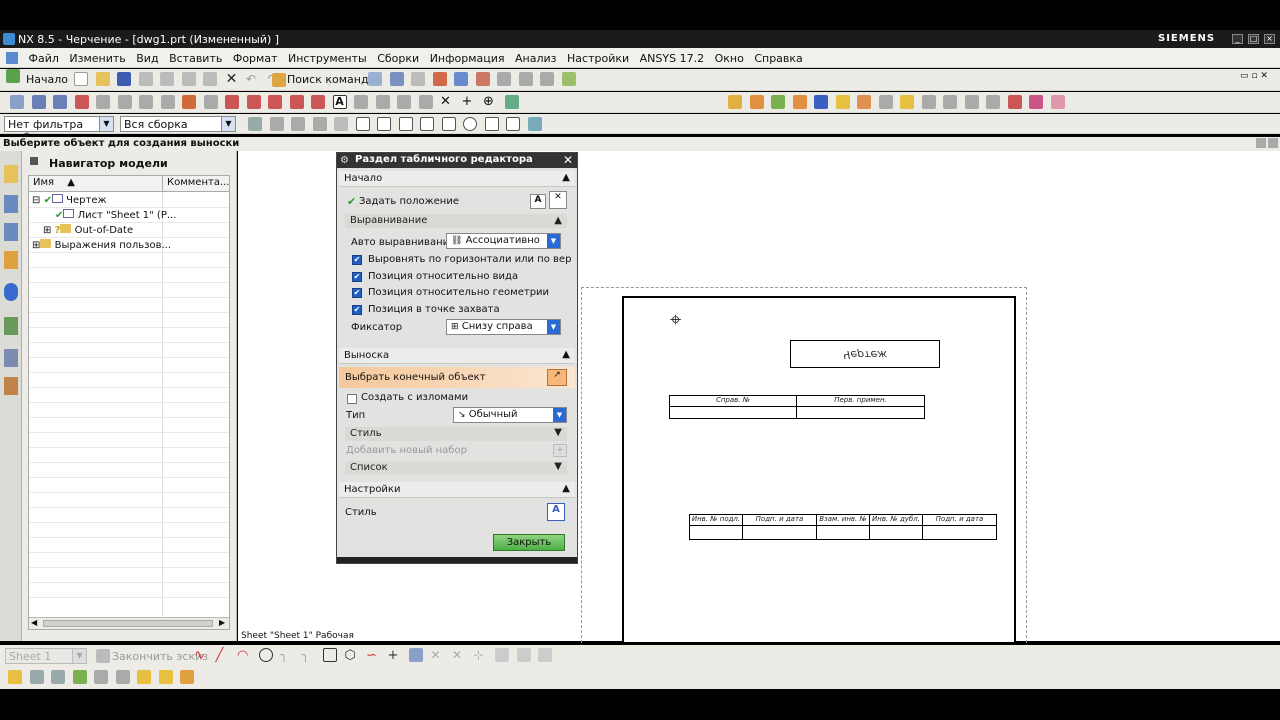 The width and height of the screenshot is (1280, 720). I want to click on col-name-header: Имя ▲, so click(95, 184).